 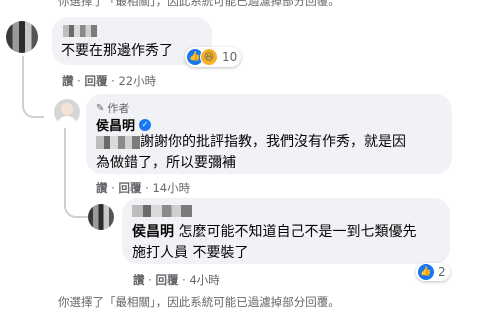 I want to click on reaction-summary: 👍 2, so click(x=433, y=272).